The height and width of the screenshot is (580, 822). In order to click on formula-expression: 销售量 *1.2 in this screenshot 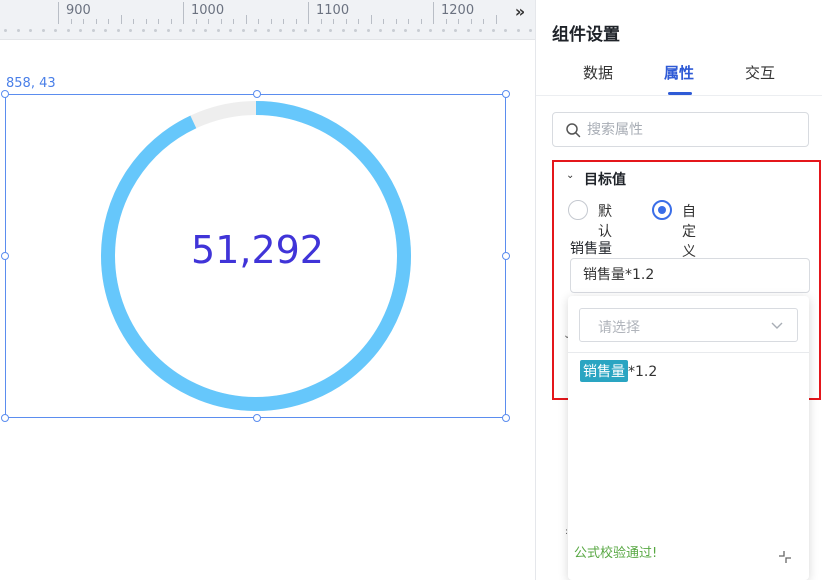, I will do `click(618, 371)`.